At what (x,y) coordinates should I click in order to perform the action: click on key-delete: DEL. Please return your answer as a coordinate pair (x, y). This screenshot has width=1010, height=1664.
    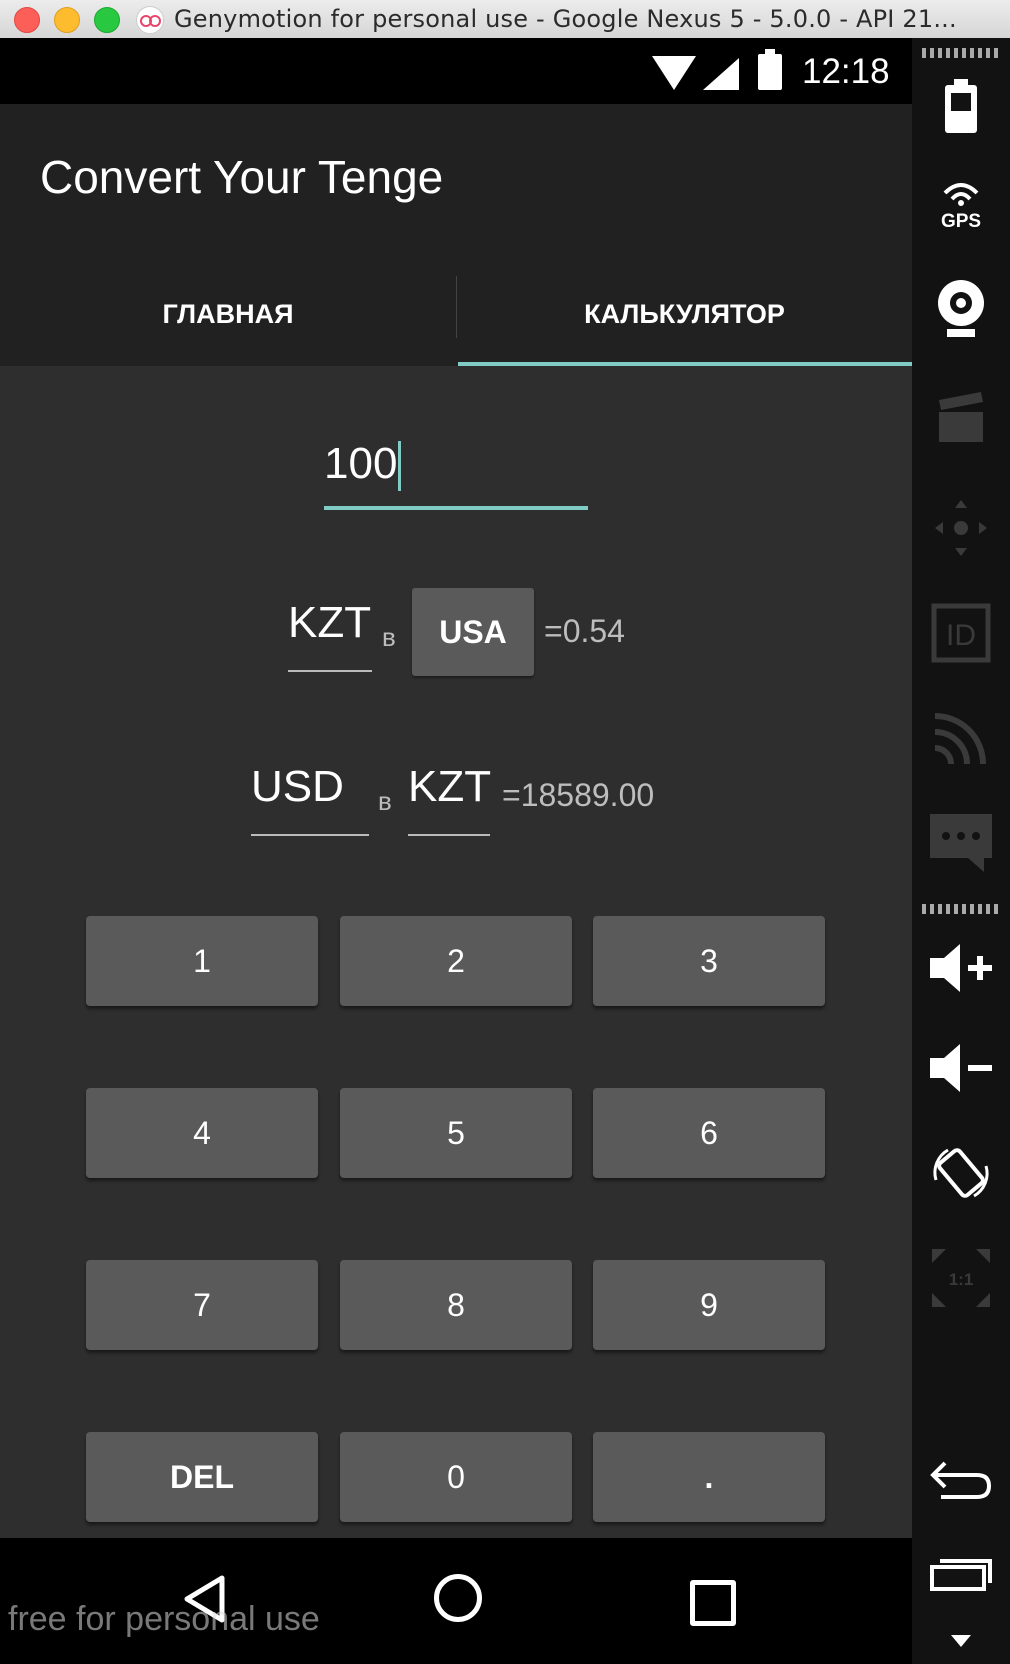
    Looking at the image, I should click on (202, 1477).